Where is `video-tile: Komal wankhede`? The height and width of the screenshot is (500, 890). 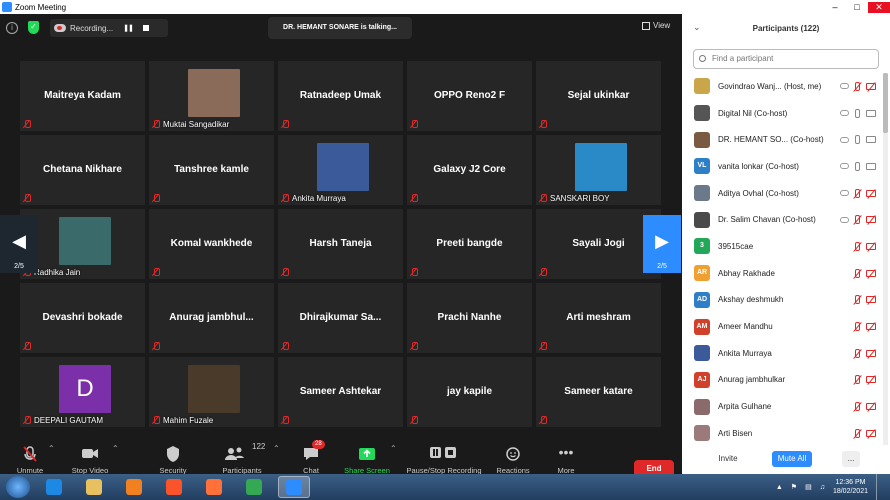 video-tile: Komal wankhede is located at coordinates (211, 244).